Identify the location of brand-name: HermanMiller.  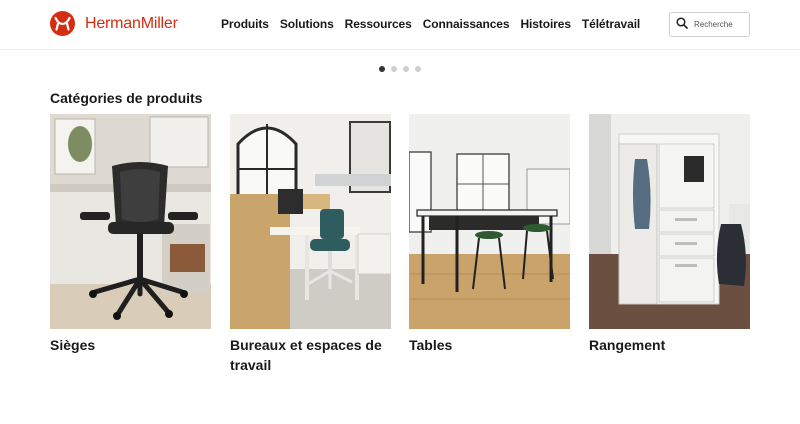
(131, 23).